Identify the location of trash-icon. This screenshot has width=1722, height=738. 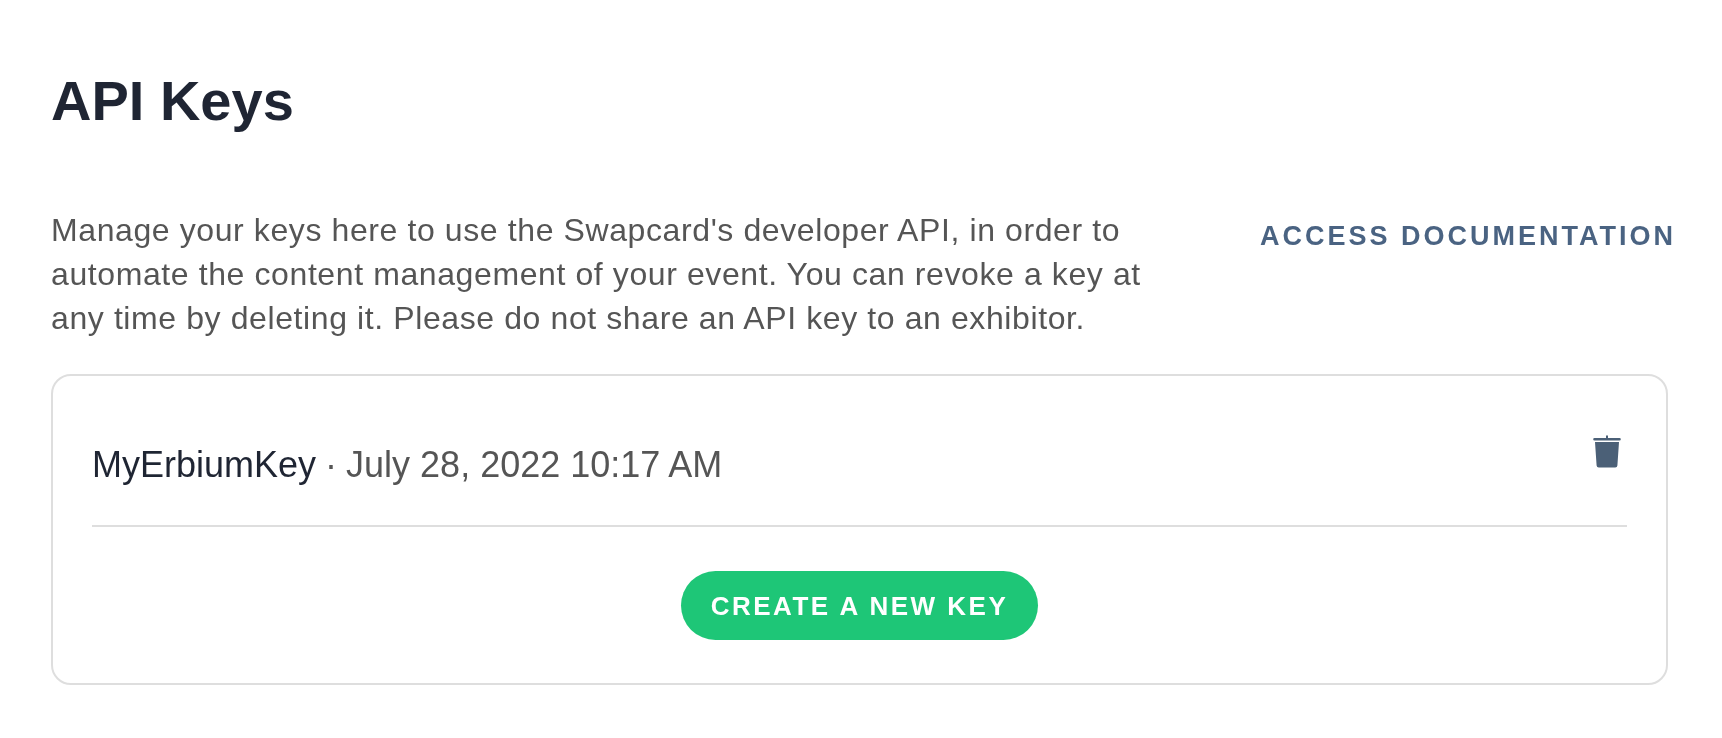
(1607, 451).